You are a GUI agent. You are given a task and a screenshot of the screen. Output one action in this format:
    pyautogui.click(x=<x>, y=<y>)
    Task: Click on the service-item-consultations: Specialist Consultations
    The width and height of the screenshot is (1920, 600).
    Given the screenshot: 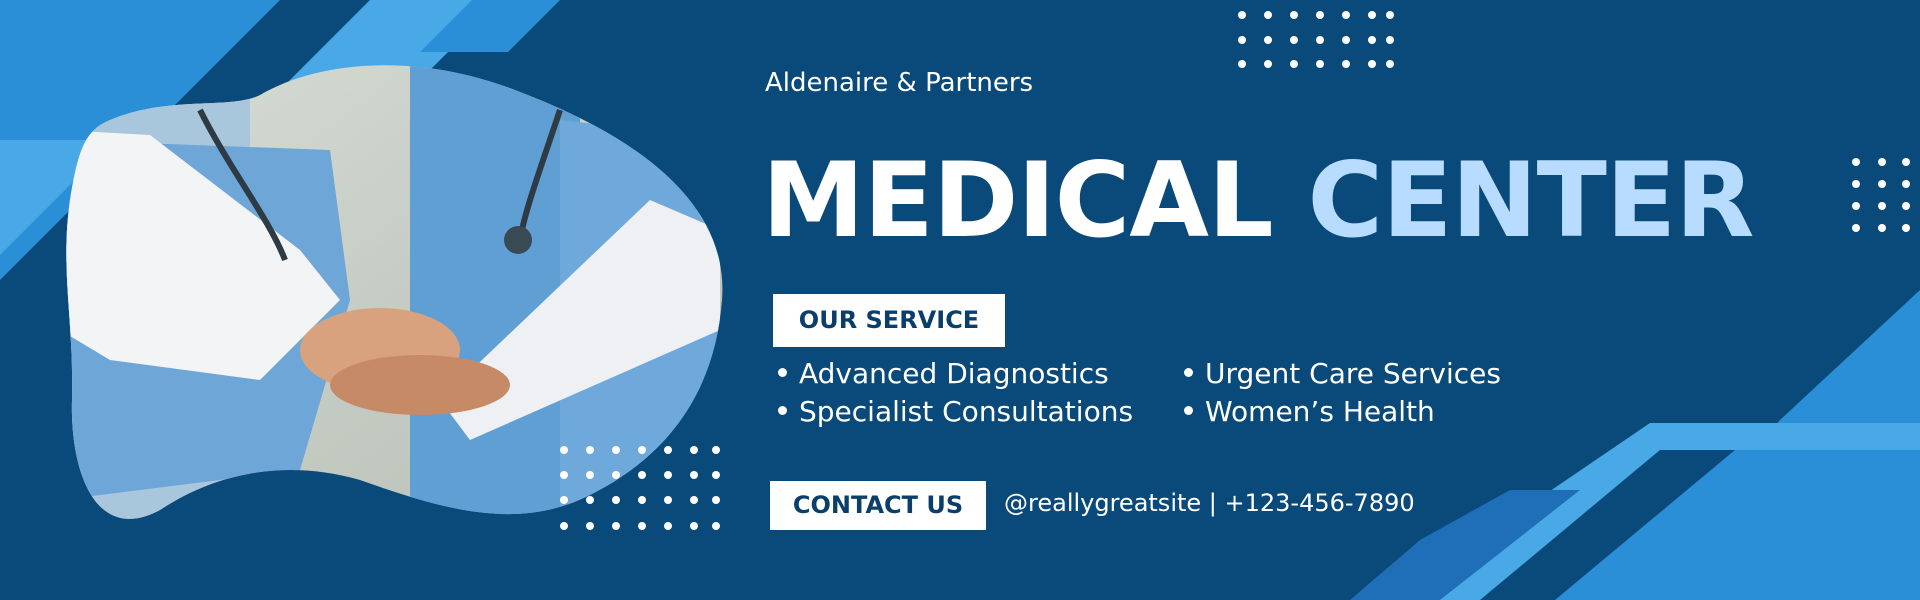 What is the action you would take?
    pyautogui.click(x=955, y=411)
    